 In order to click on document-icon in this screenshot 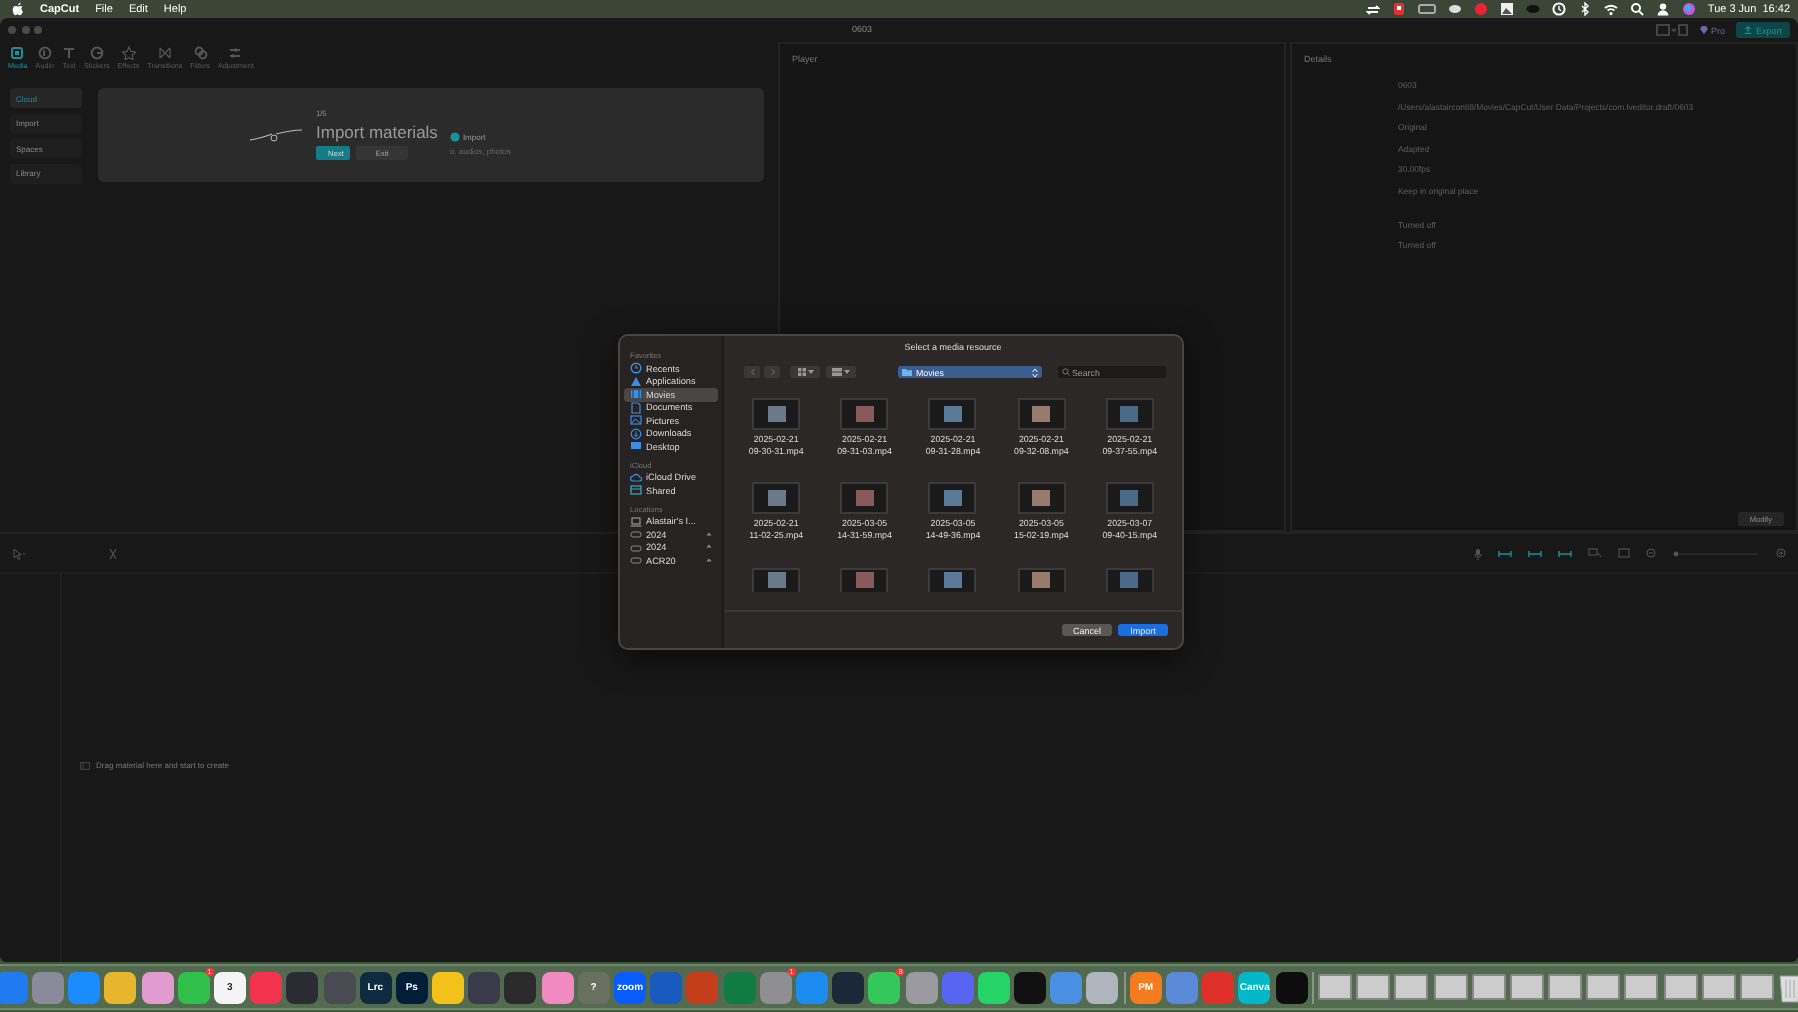, I will do `click(636, 407)`.